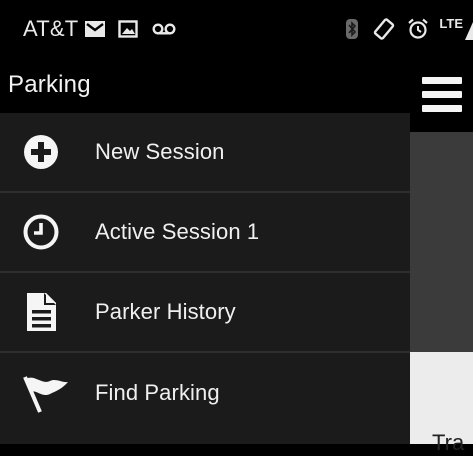  Describe the element at coordinates (205, 85) in the screenshot. I see `drawer-header: Parking` at that location.